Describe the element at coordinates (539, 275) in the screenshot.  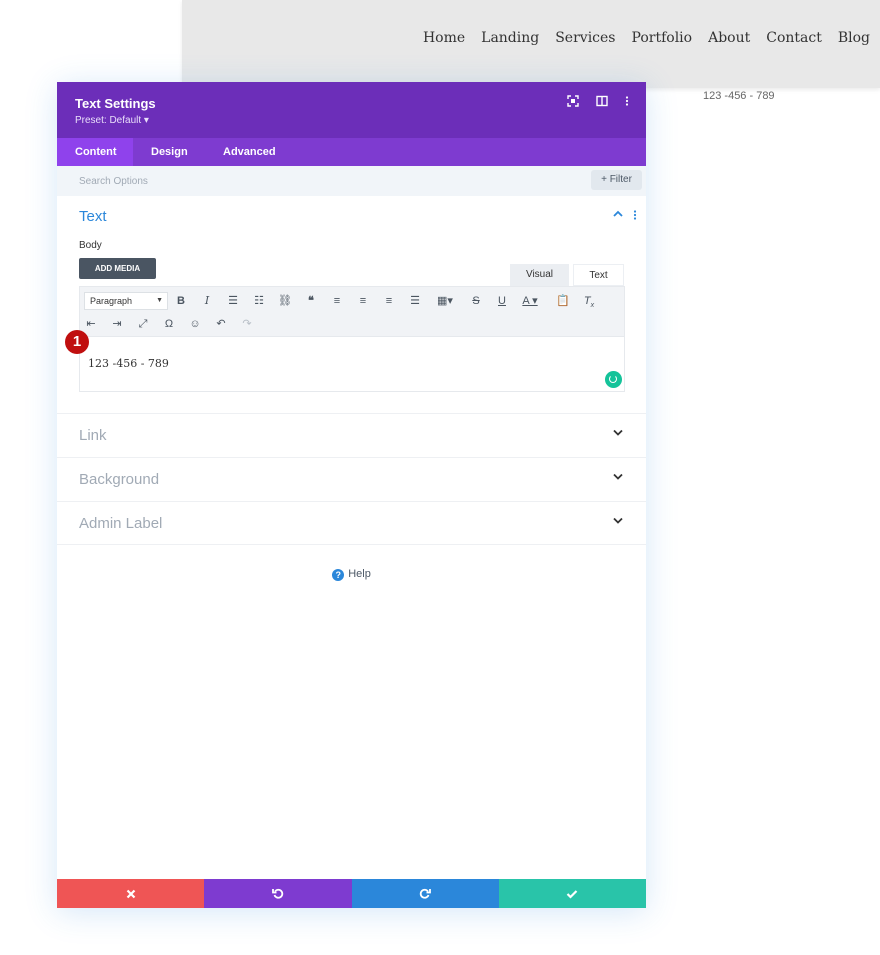
I see `tab-visual: Visual` at that location.